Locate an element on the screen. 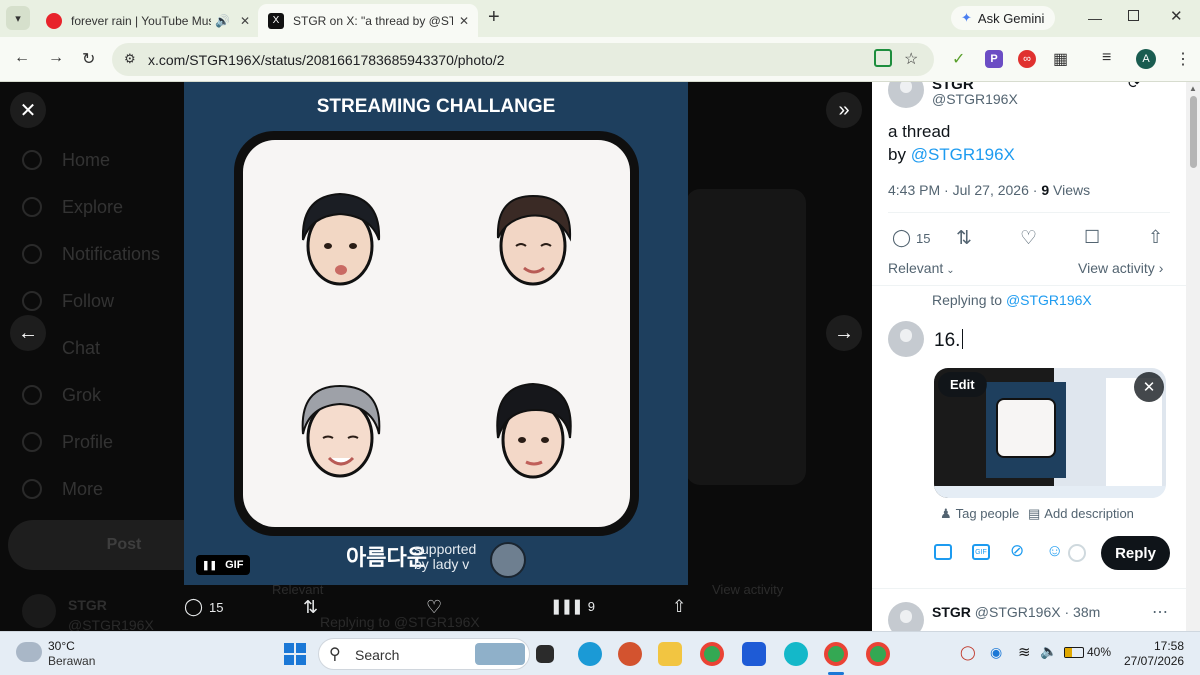 This screenshot has width=1200, height=675. viewer-views-button: ❚❚❚ 9 is located at coordinates (572, 606).